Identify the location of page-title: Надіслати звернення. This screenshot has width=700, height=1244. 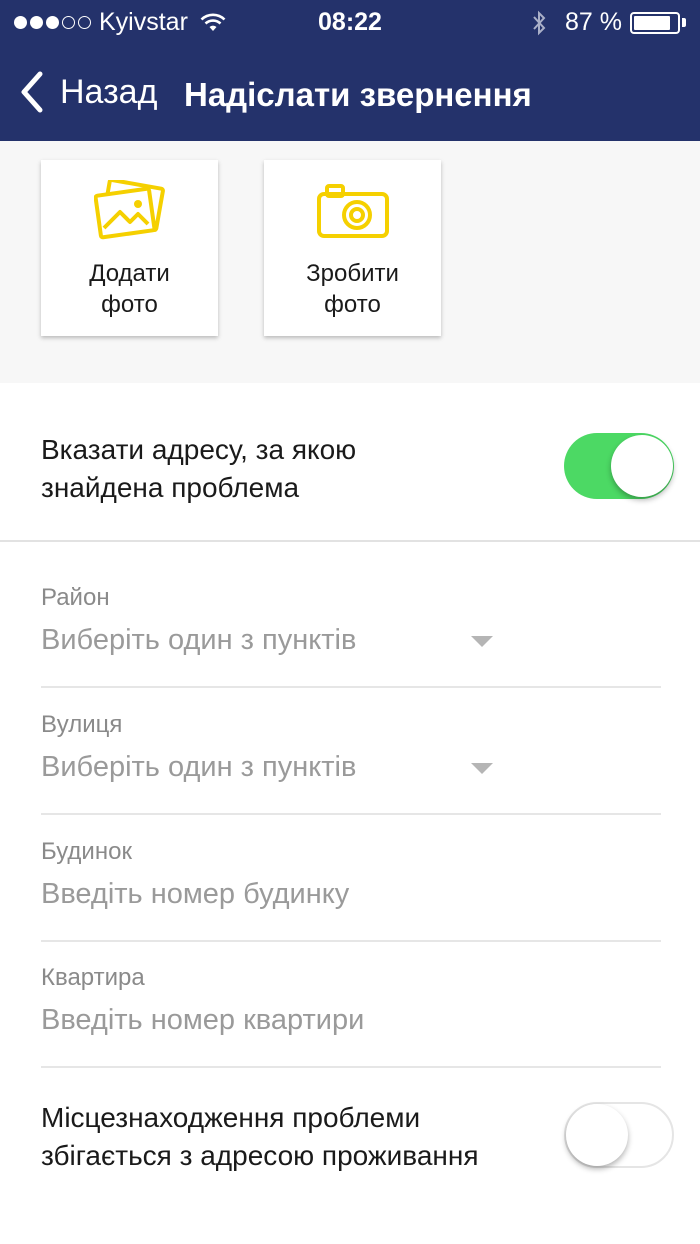
(358, 94).